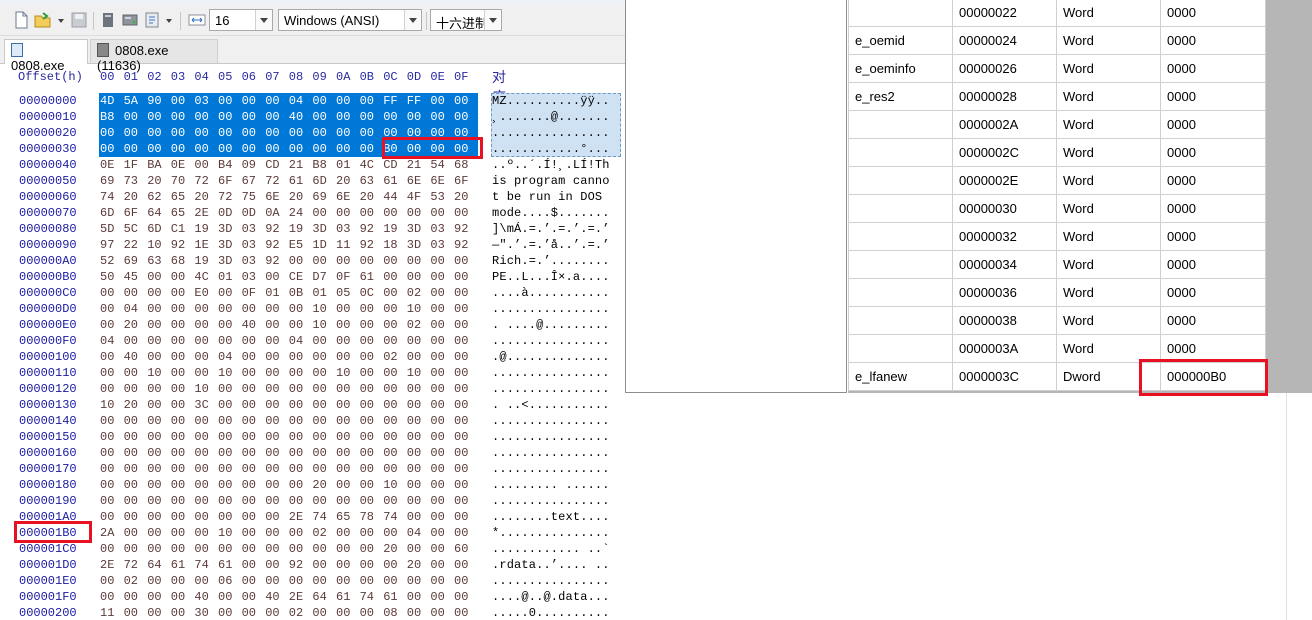 The width and height of the screenshot is (1312, 620). What do you see at coordinates (180, 165) in the screenshot?
I see `hex-byte: 0E` at bounding box center [180, 165].